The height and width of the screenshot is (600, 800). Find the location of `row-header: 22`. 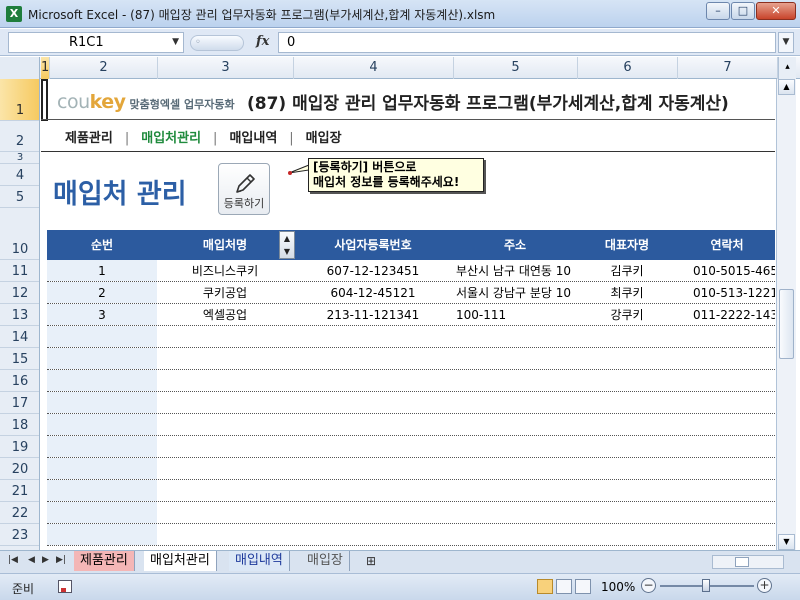

row-header: 22 is located at coordinates (19, 513).